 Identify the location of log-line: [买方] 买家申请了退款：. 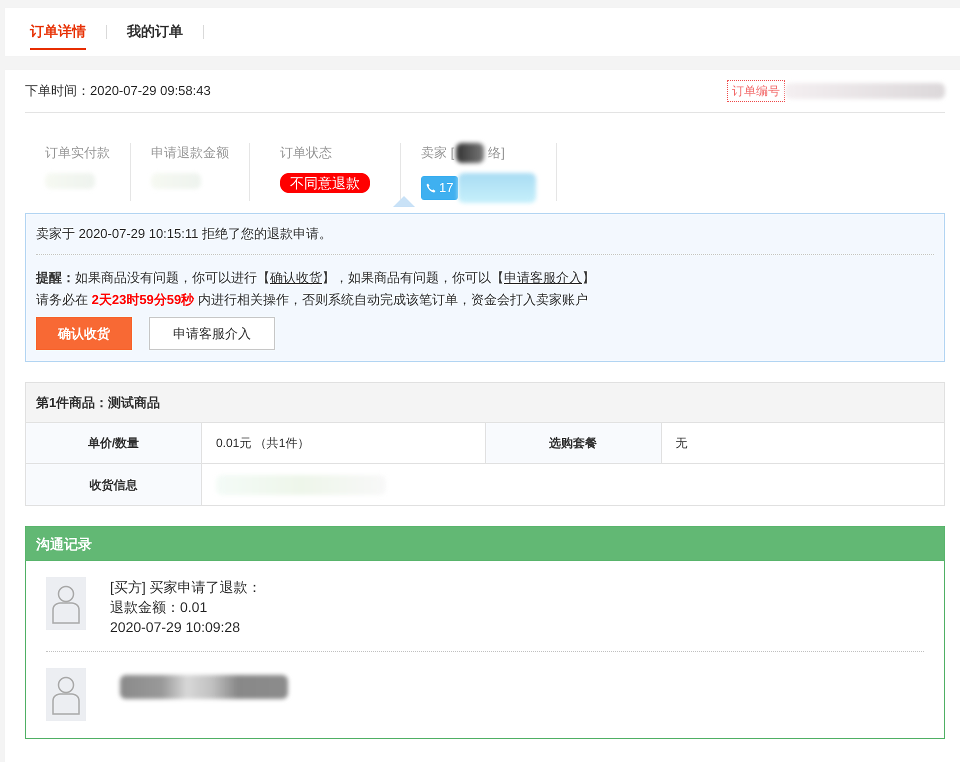
(186, 587).